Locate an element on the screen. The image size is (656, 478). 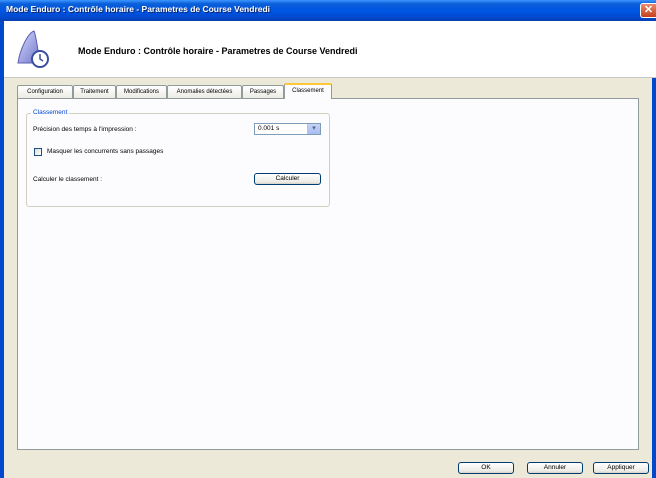
tab-traitement: Traitement is located at coordinates (94, 91).